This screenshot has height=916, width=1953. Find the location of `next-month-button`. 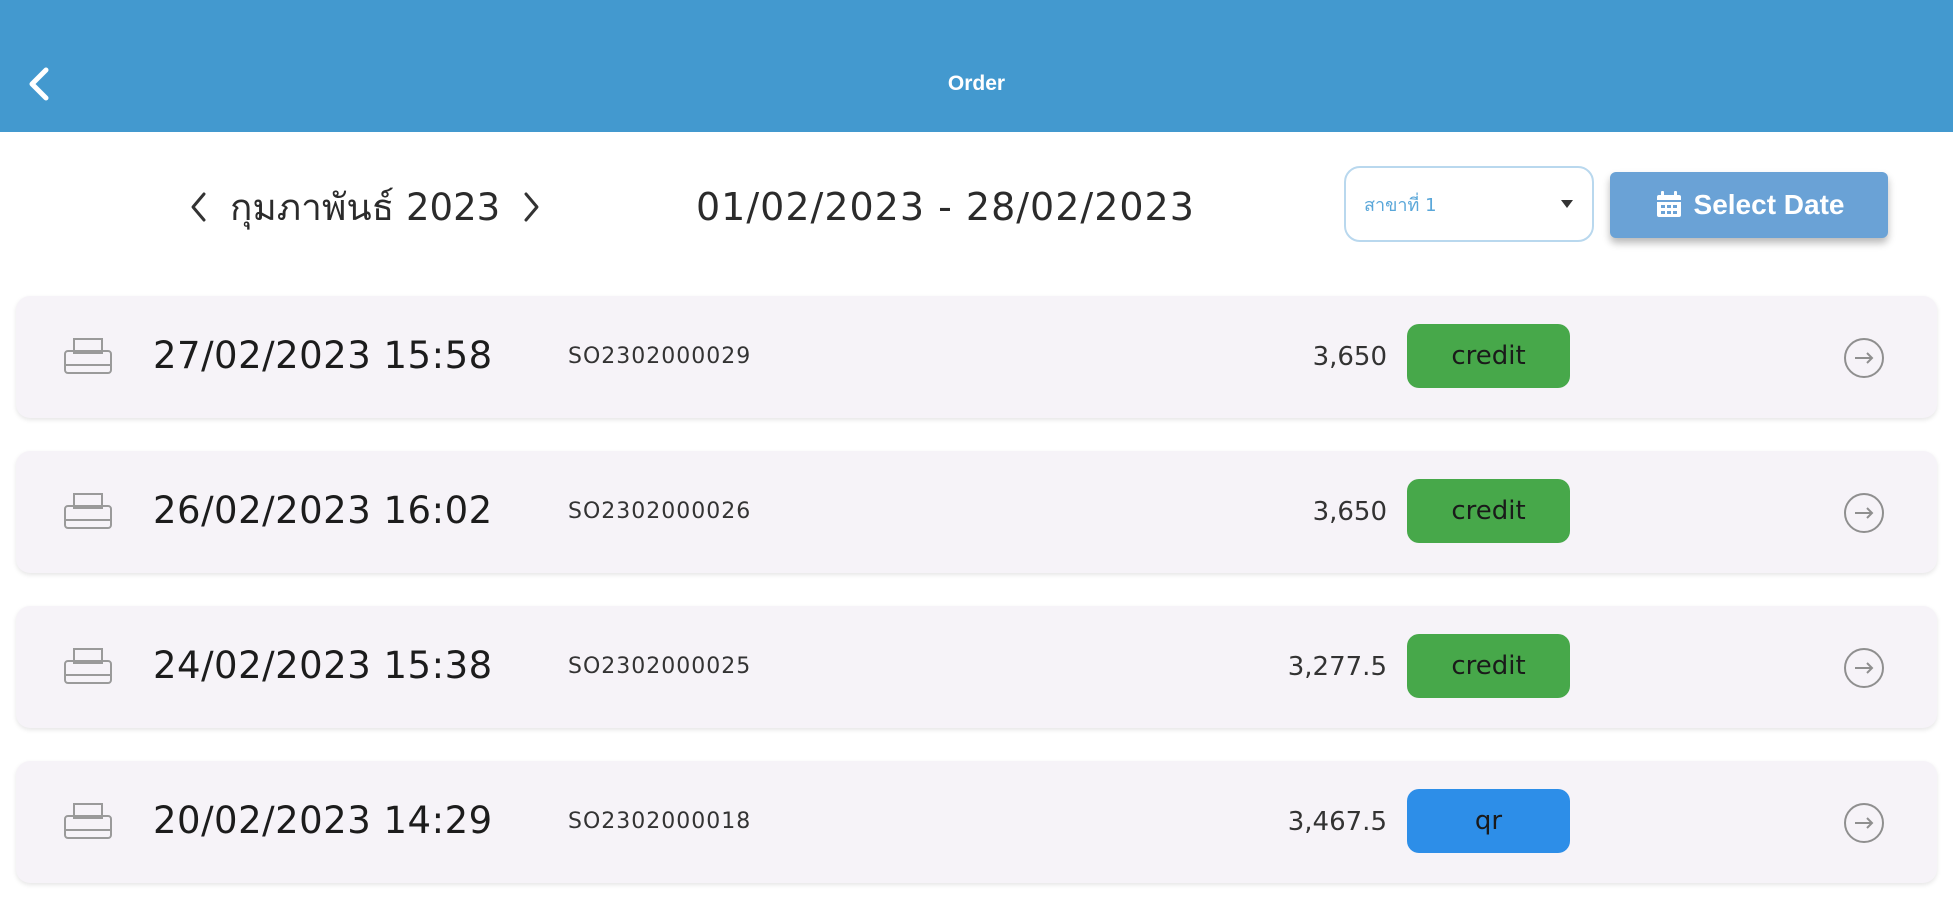

next-month-button is located at coordinates (531, 207).